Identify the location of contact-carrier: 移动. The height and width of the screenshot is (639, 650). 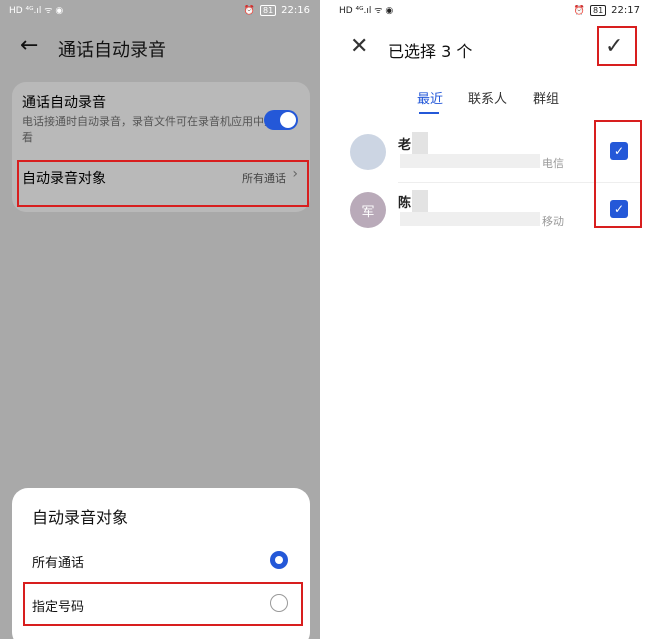
(553, 221).